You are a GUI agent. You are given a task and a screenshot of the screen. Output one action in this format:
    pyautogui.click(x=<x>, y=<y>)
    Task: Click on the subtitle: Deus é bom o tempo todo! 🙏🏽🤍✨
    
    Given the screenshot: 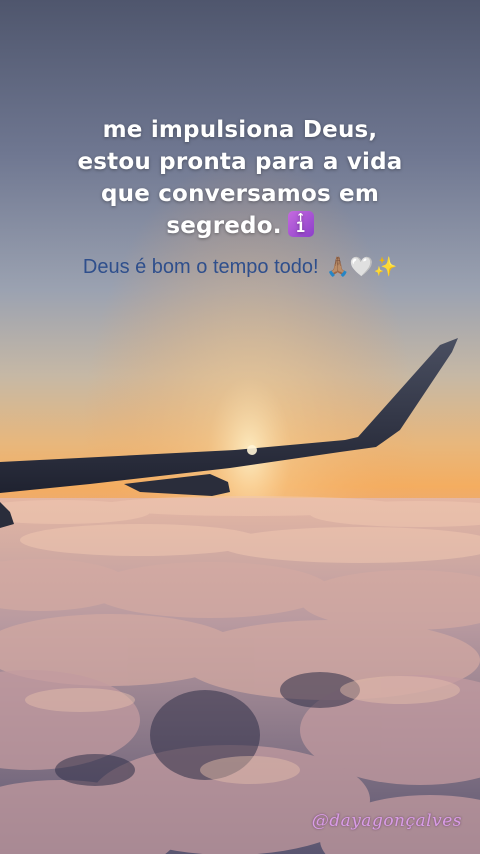 What is the action you would take?
    pyautogui.click(x=240, y=267)
    